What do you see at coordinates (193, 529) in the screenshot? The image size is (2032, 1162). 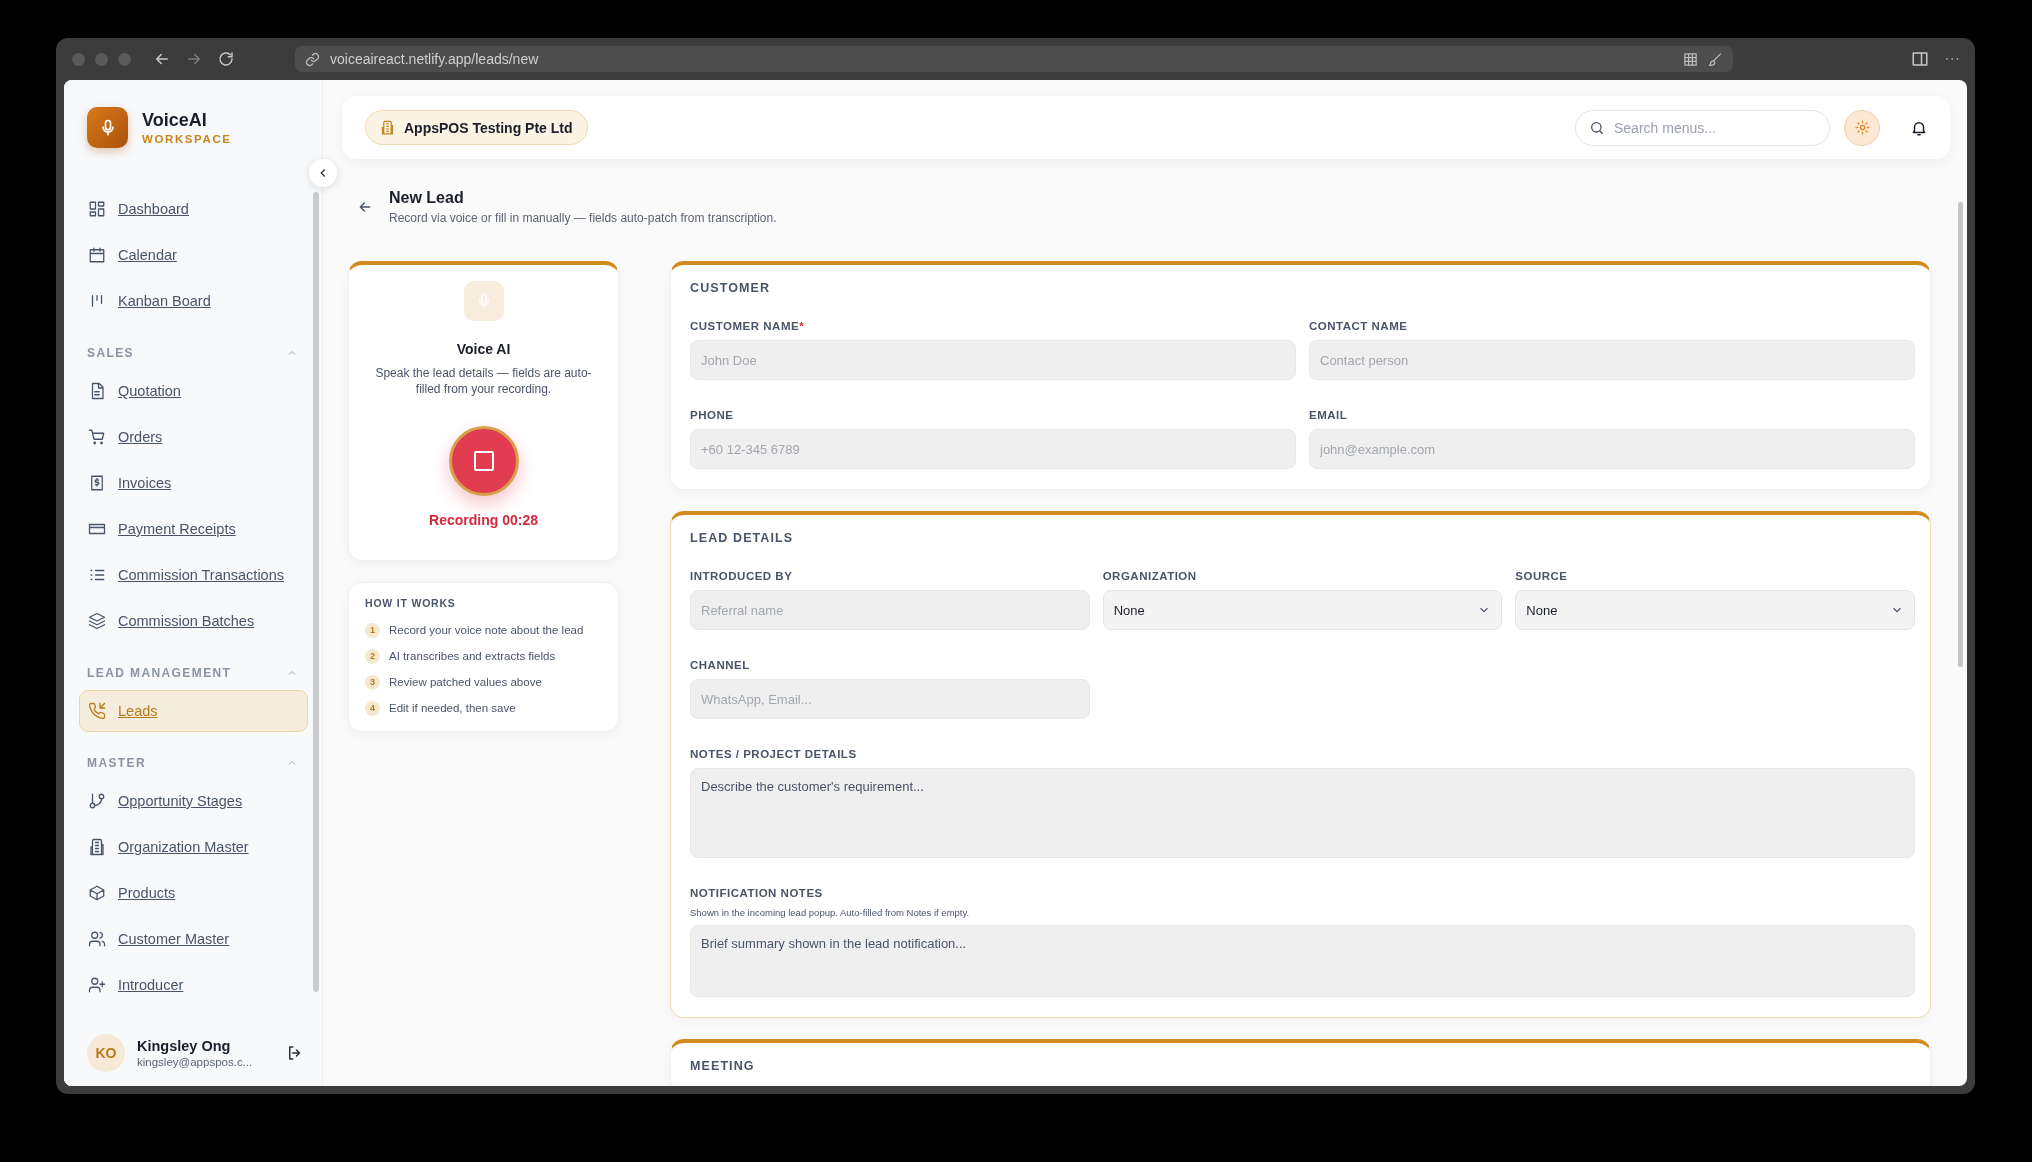 I see `nav-link: Payment Receipts` at bounding box center [193, 529].